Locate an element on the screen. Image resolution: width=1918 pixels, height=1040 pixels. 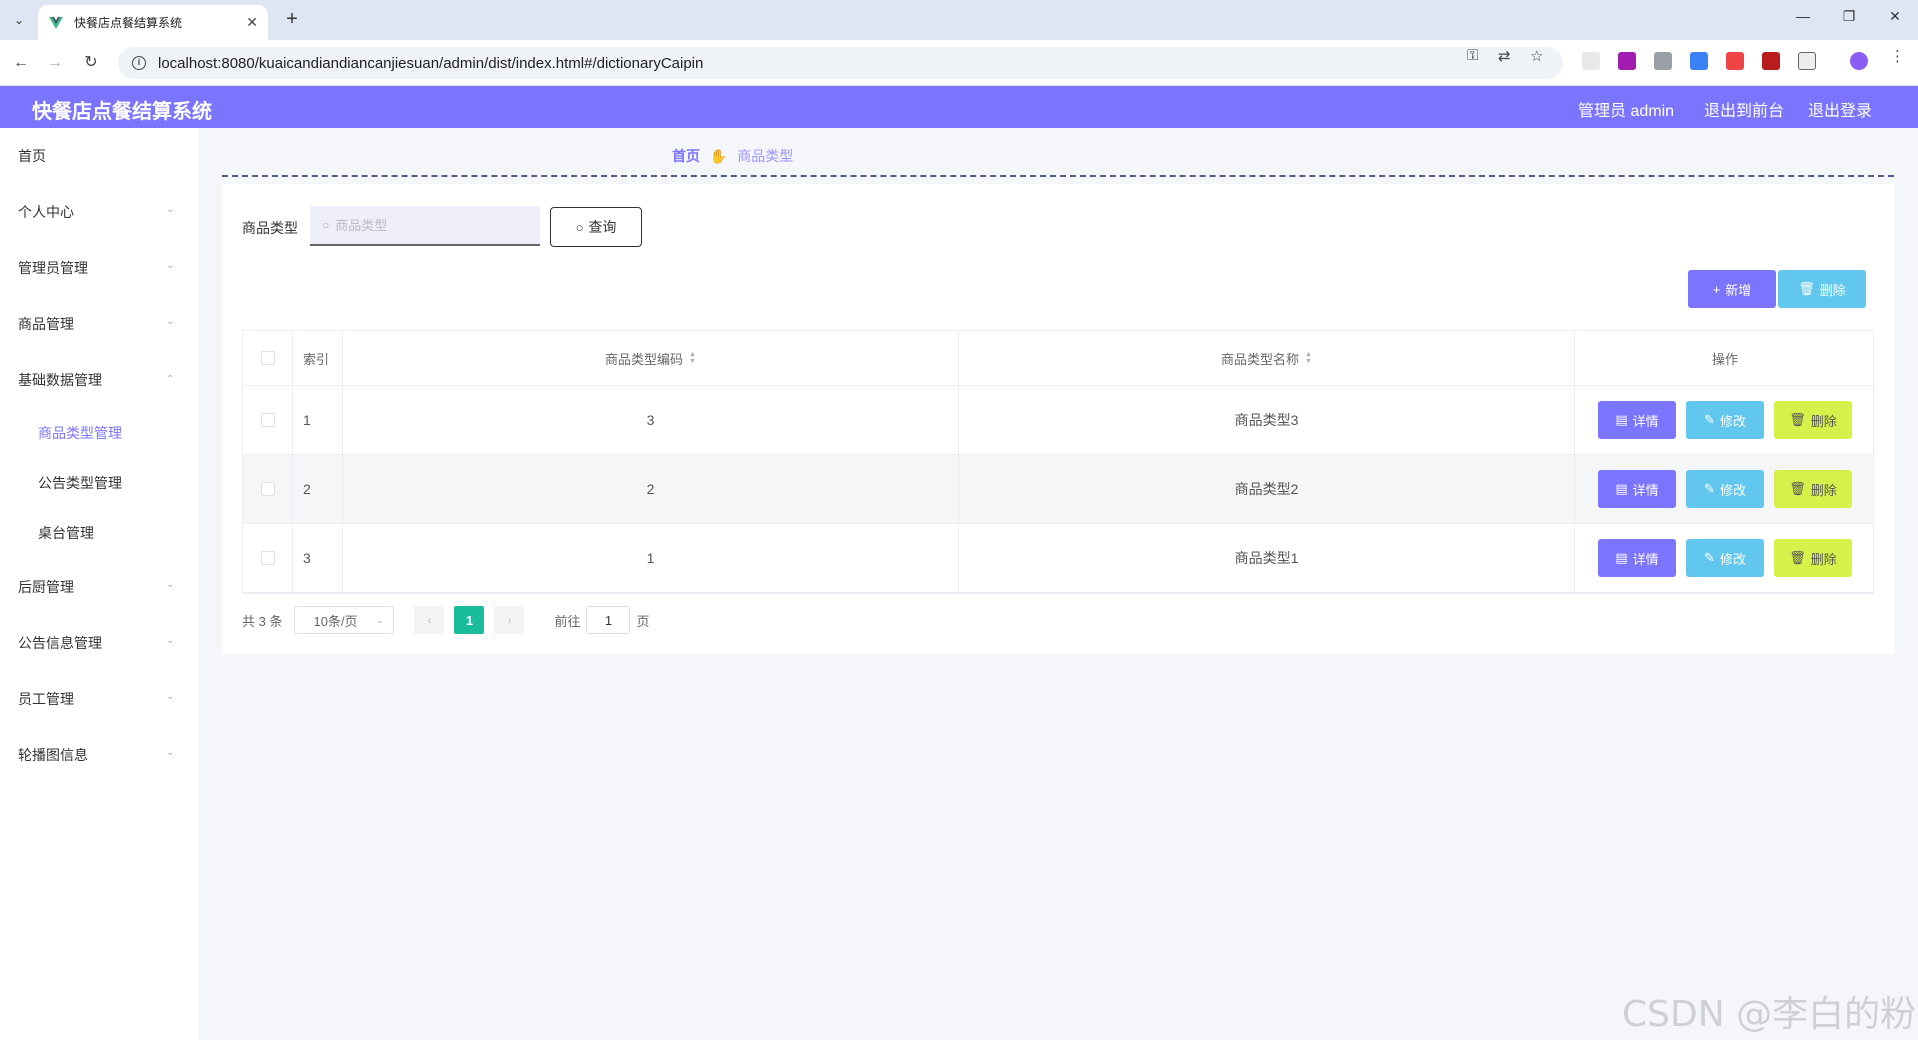
query-button-label: 查询 is located at coordinates (602, 227).